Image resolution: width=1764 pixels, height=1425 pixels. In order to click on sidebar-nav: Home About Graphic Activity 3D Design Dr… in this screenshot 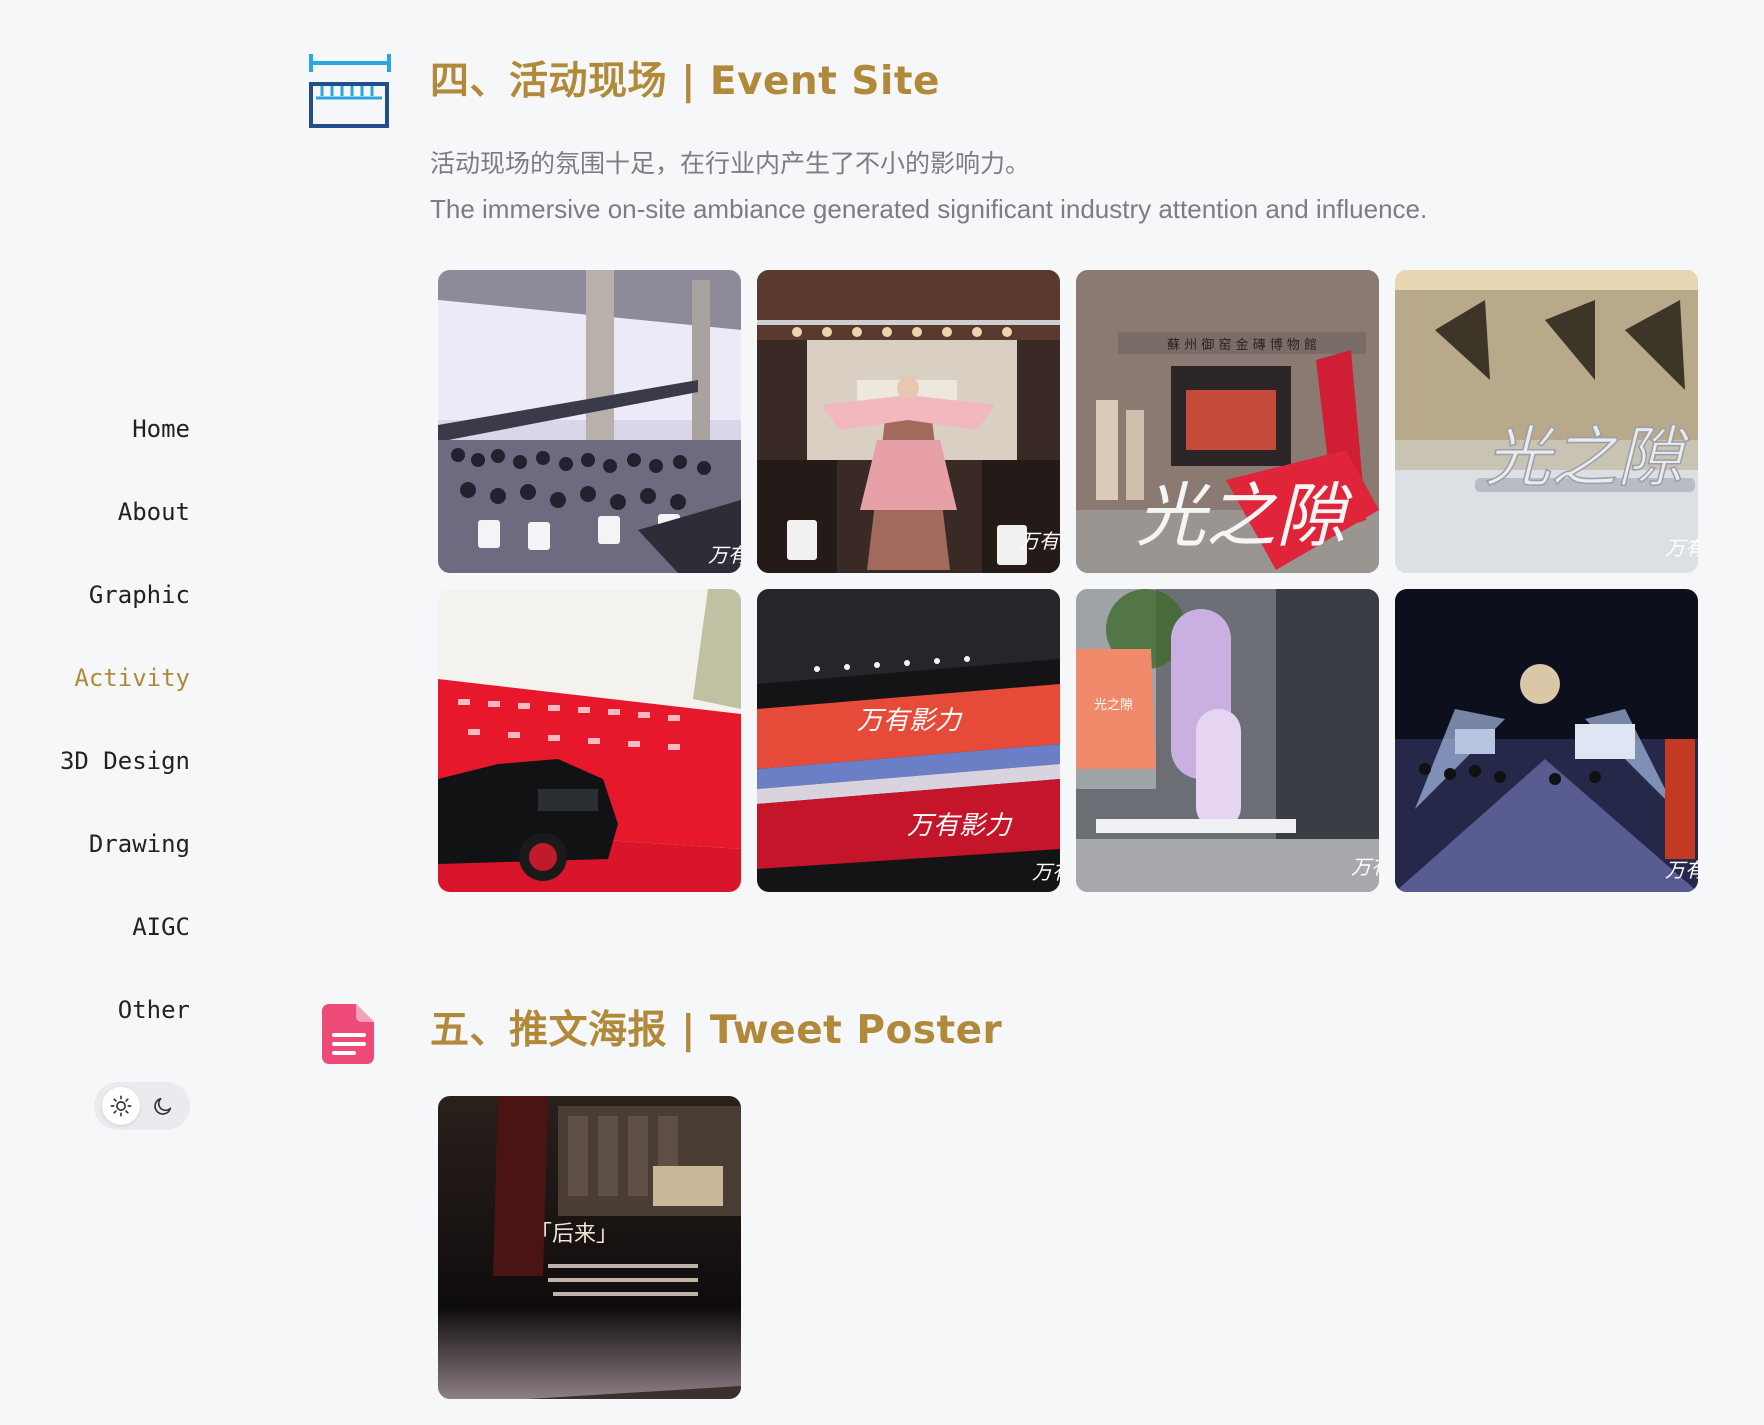, I will do `click(125, 736)`.